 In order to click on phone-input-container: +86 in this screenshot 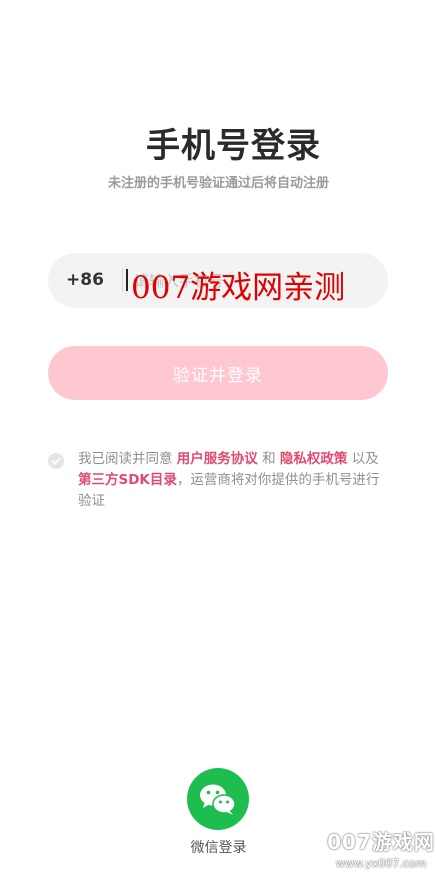, I will do `click(218, 280)`.